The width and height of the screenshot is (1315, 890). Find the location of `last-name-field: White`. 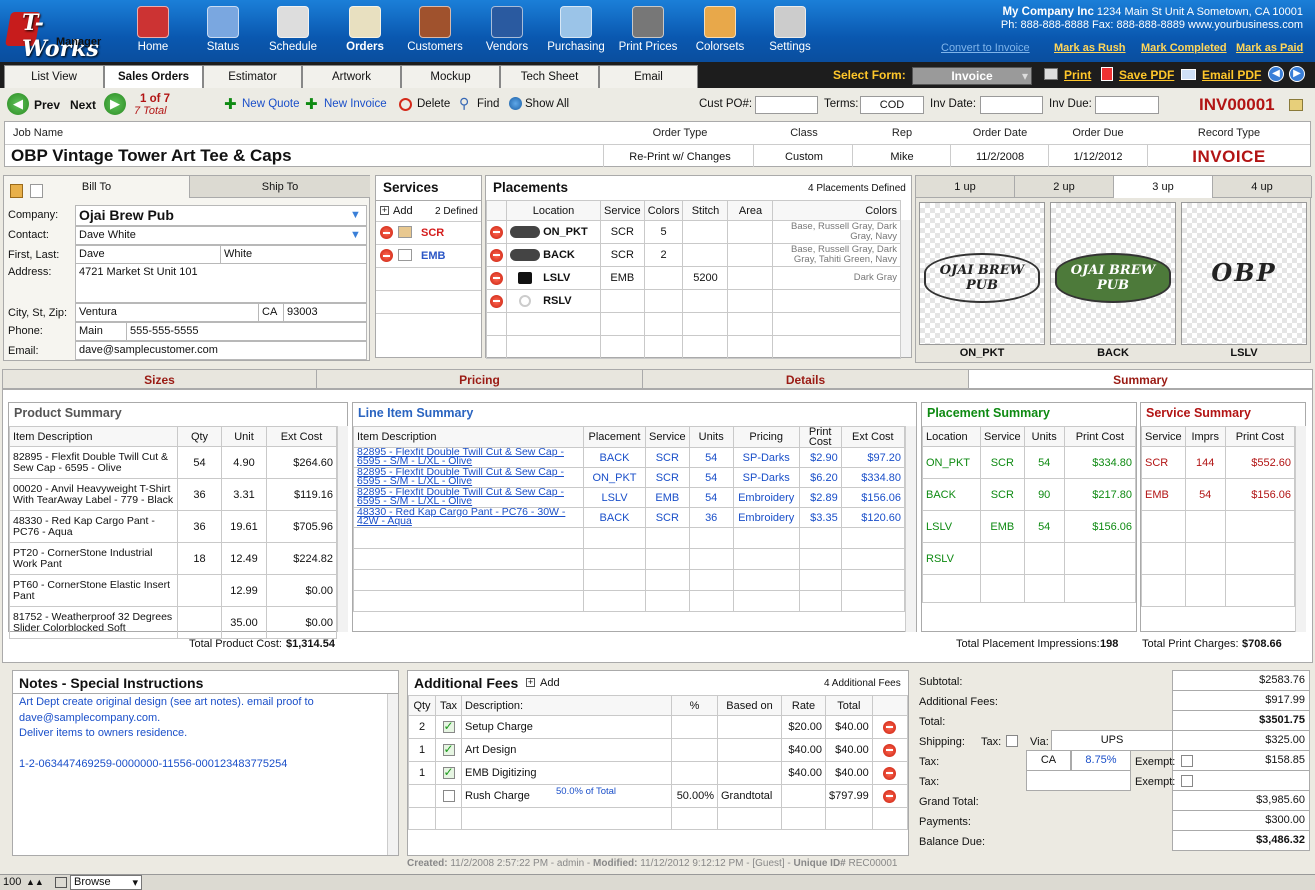

last-name-field: White is located at coordinates (293, 254).